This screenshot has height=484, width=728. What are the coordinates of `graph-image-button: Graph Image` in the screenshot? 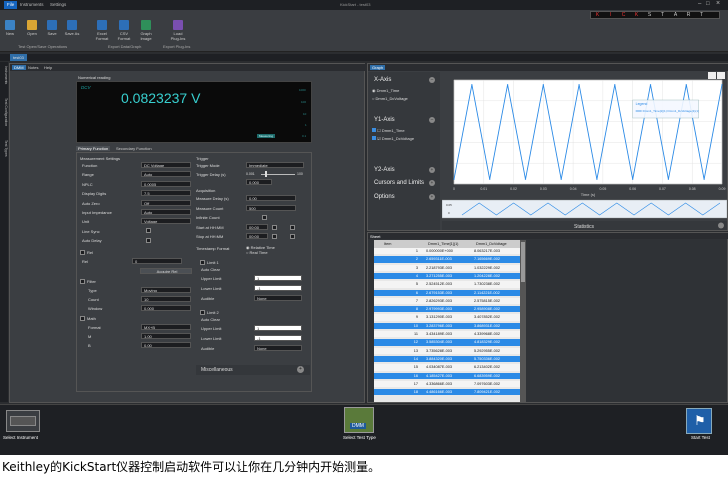 It's located at (146, 30).